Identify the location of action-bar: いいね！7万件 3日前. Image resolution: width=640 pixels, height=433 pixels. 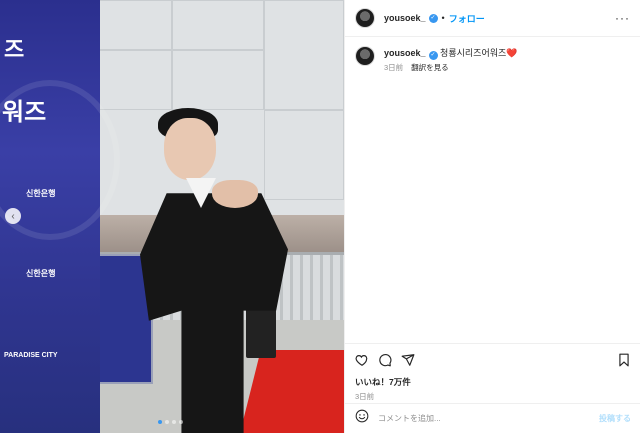
(492, 372).